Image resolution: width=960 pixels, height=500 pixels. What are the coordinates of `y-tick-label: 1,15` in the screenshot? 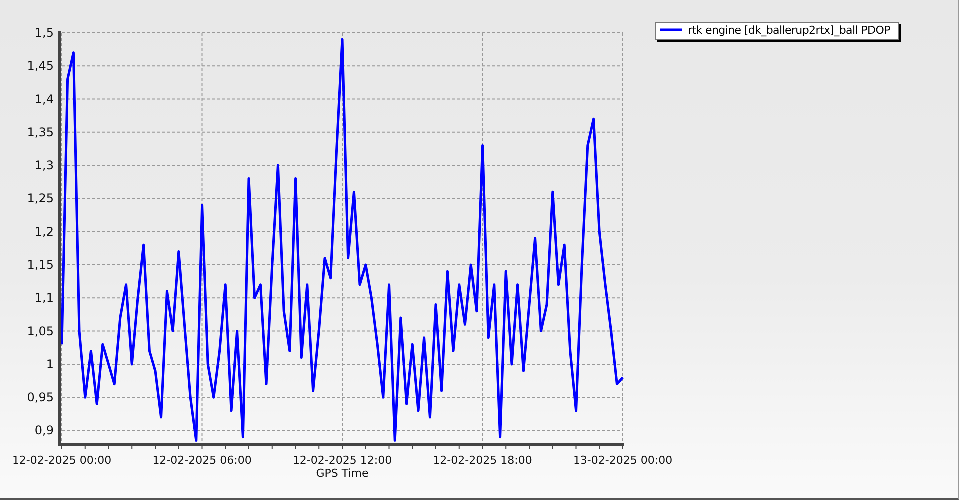 It's located at (40, 265).